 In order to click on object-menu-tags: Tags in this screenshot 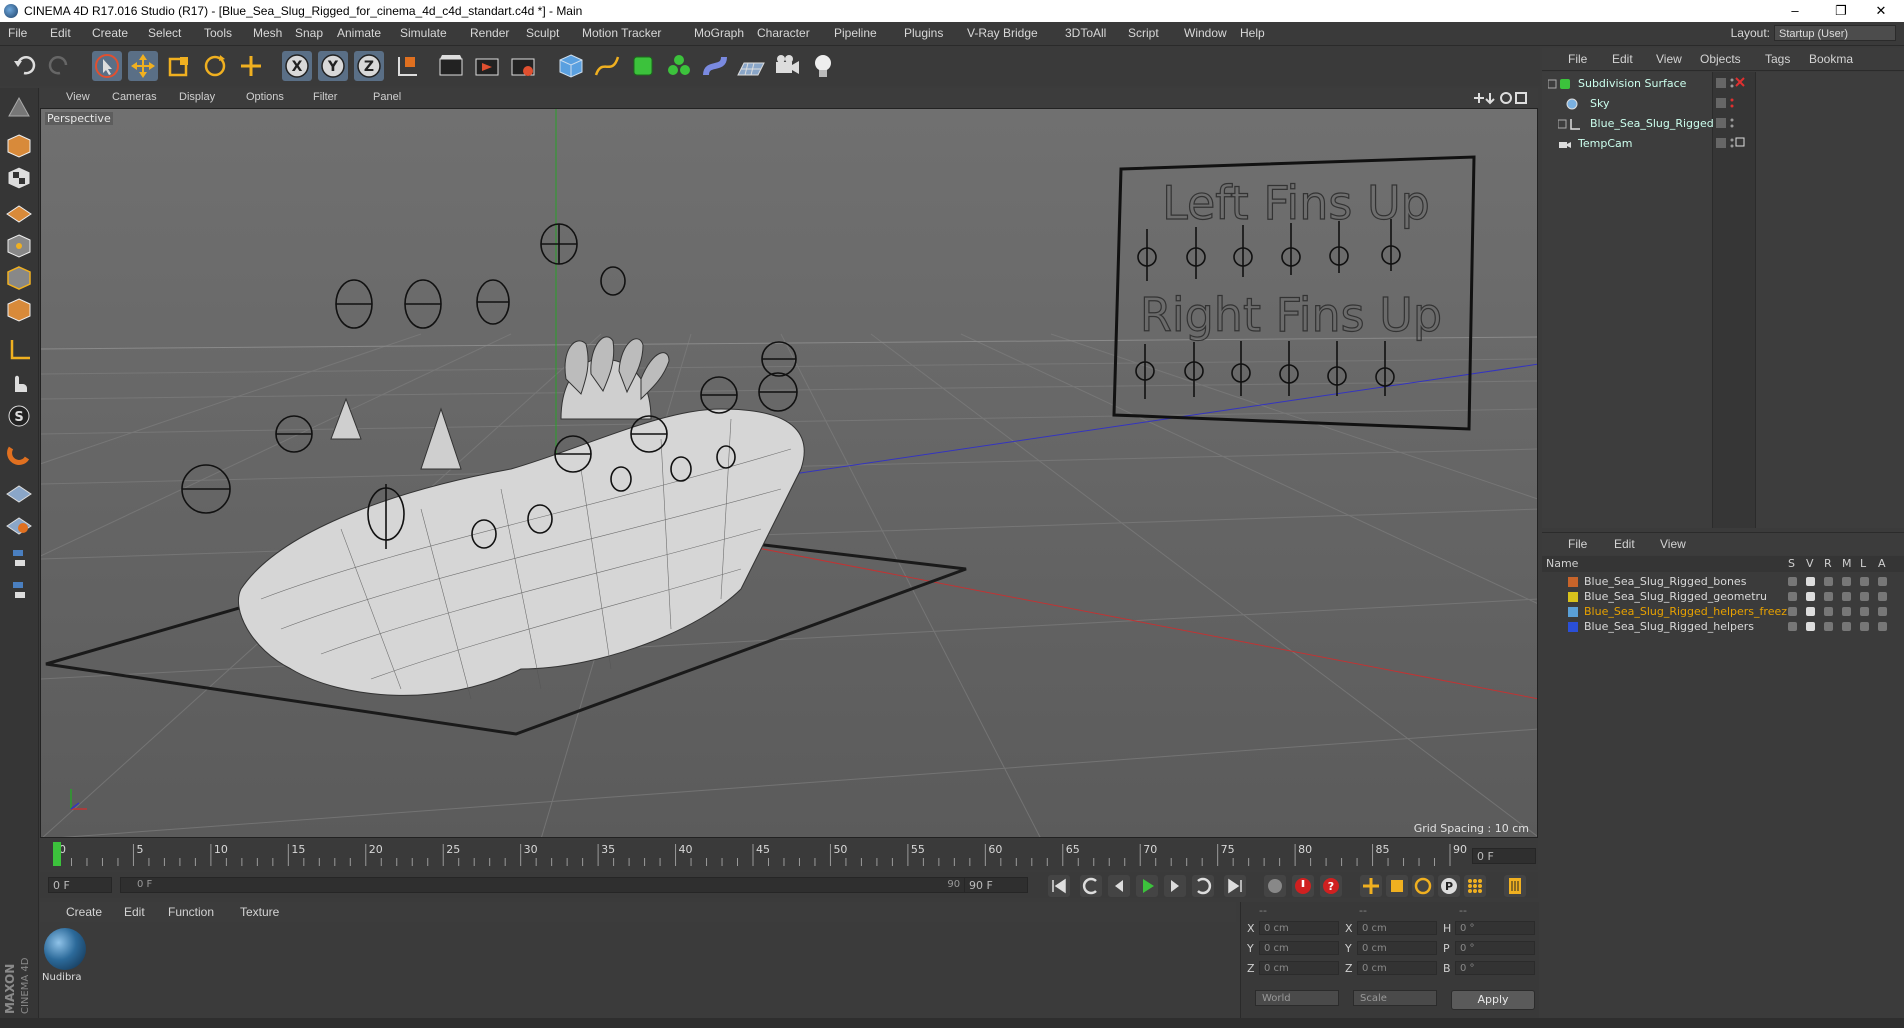, I will do `click(1777, 59)`.